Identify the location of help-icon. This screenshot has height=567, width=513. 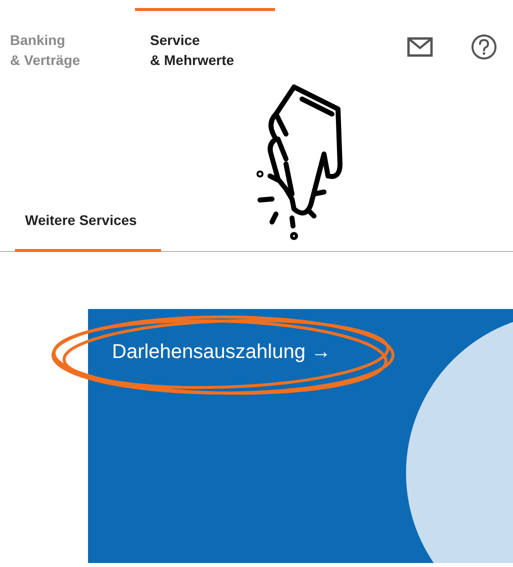
(484, 47).